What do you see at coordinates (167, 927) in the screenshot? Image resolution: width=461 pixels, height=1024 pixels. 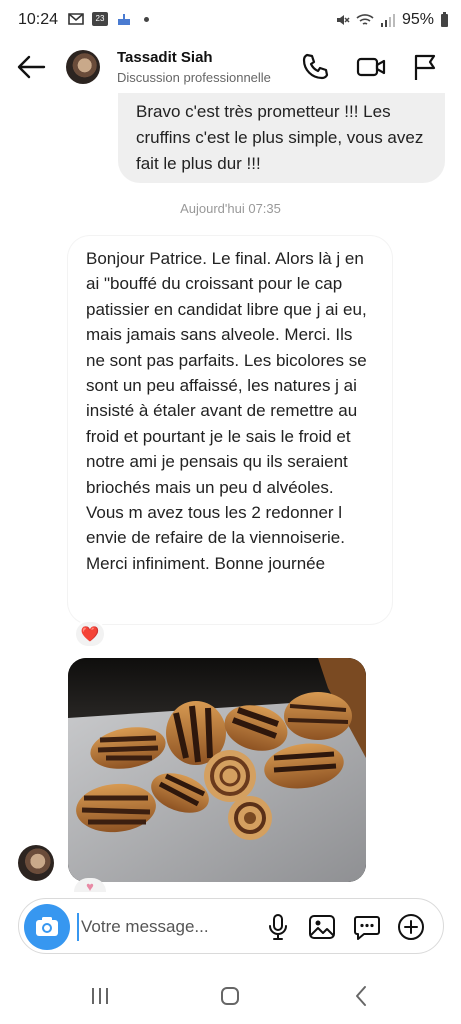 I see `message-input` at bounding box center [167, 927].